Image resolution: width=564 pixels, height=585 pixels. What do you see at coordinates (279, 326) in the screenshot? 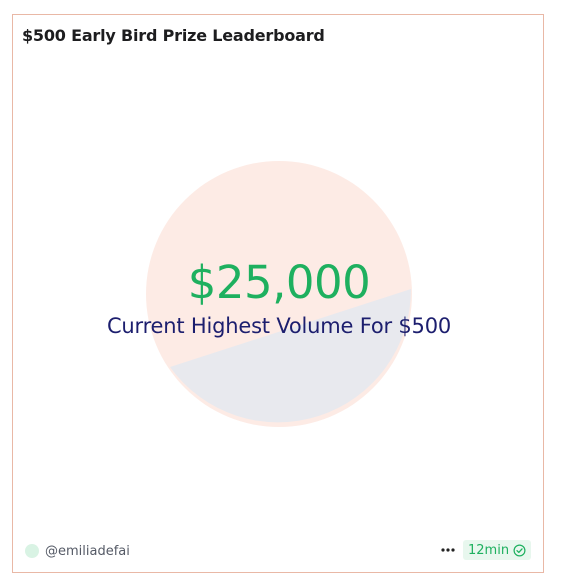
I see `highest-volume-caption: Current Highest Volume For $500` at bounding box center [279, 326].